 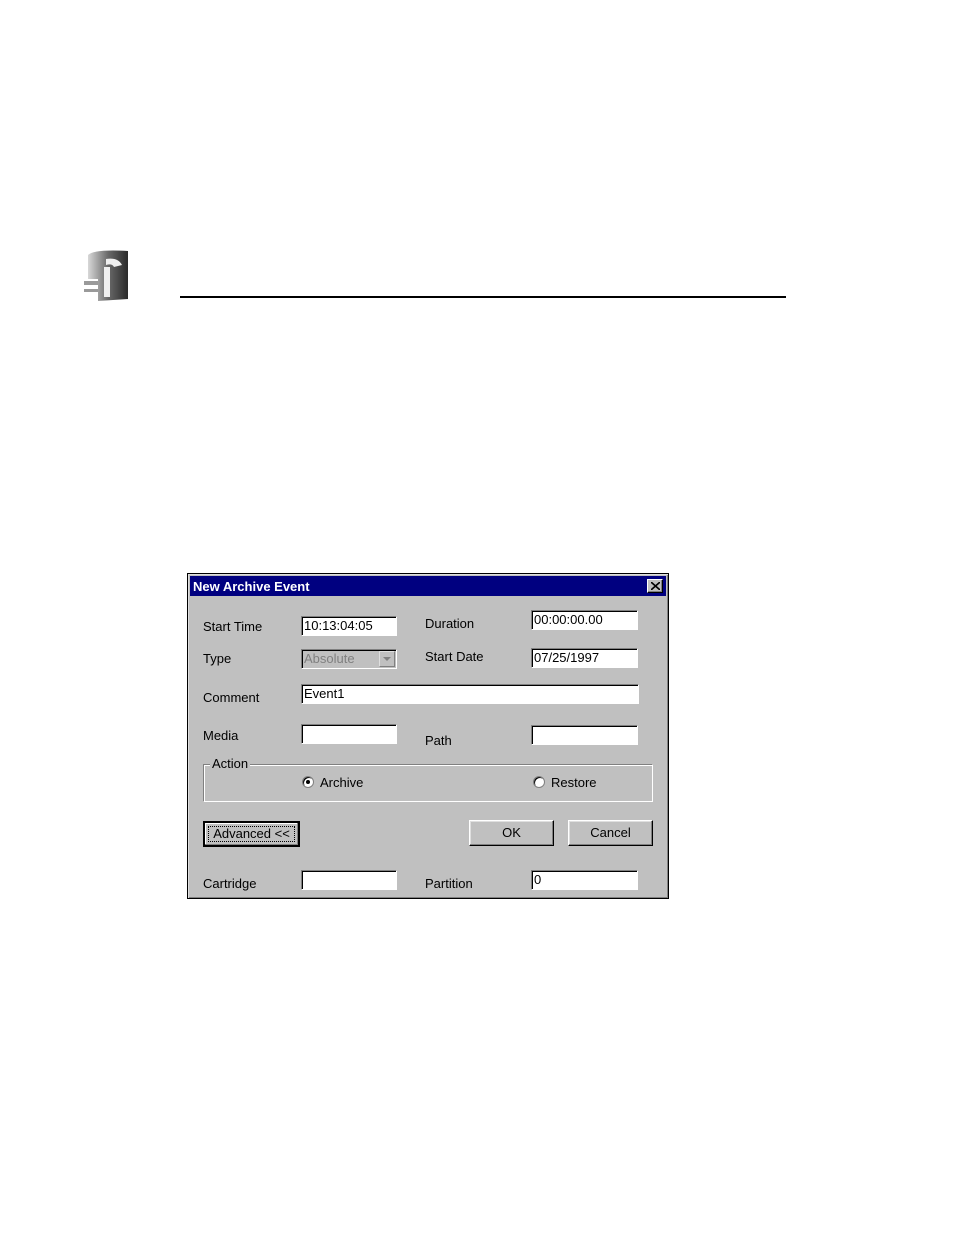 What do you see at coordinates (450, 623) in the screenshot?
I see `duration-label: Duration` at bounding box center [450, 623].